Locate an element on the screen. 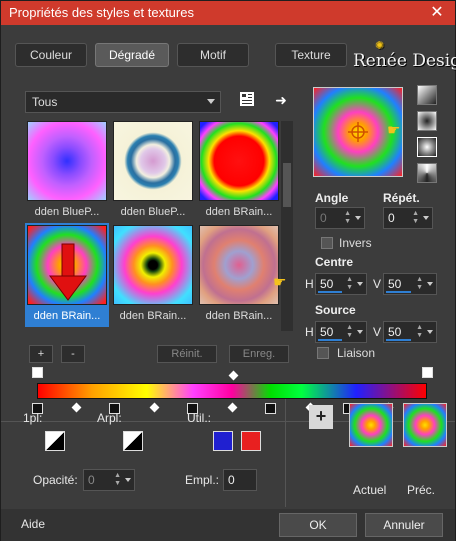 This screenshot has width=456, height=541. source-v-level is located at coordinates (398, 340).